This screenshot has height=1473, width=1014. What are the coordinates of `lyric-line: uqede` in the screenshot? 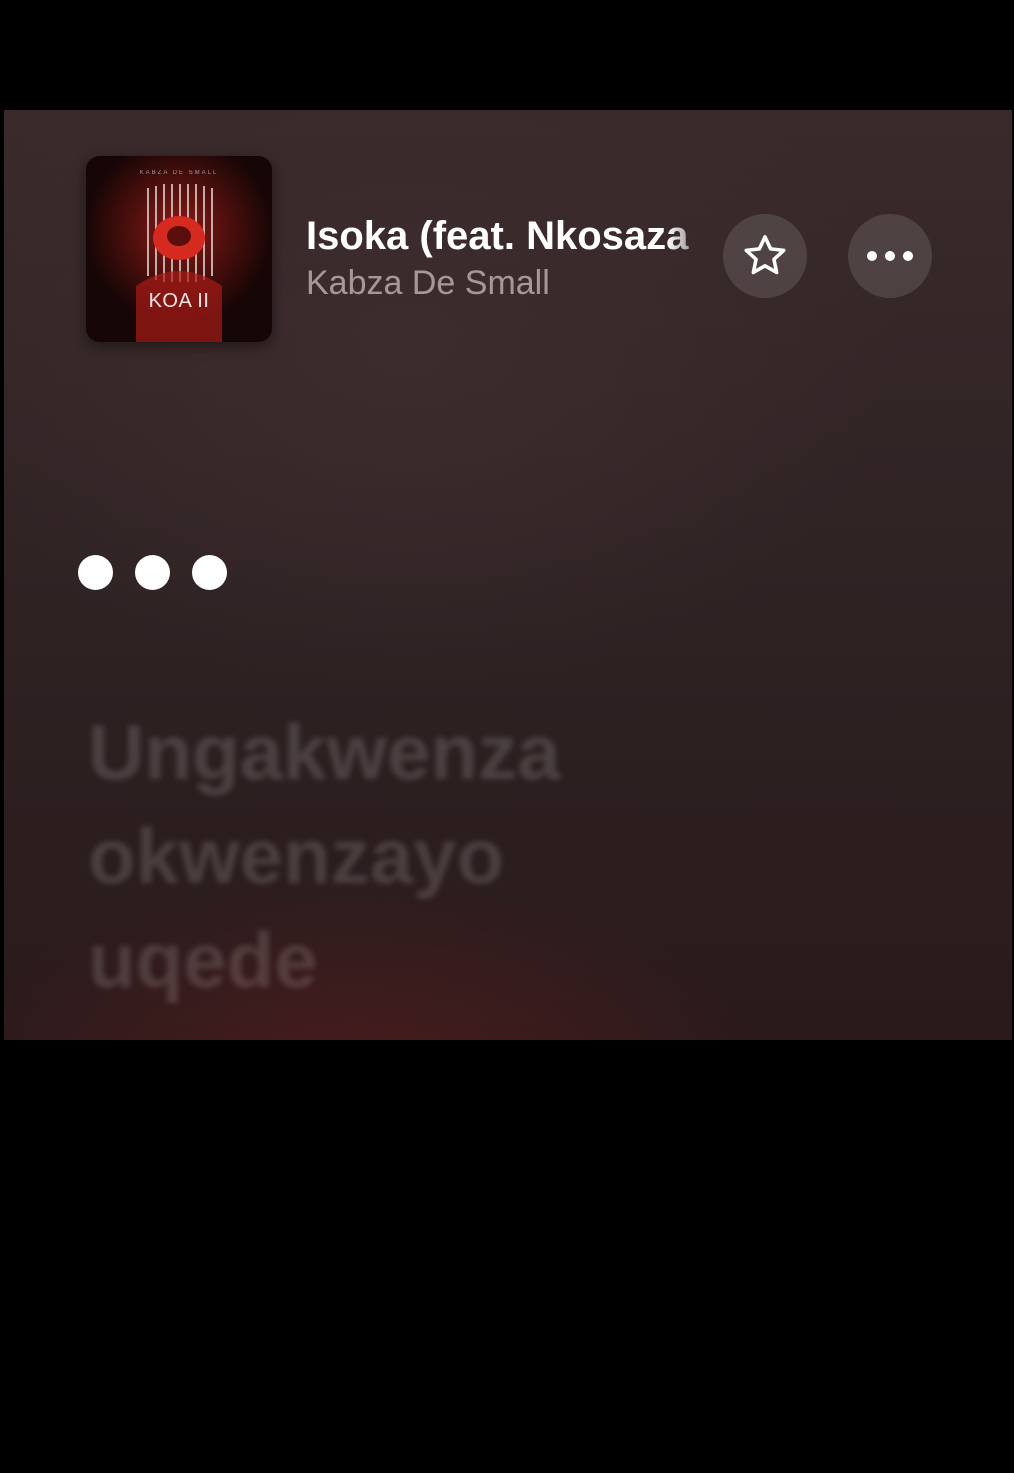 It's located at (408, 960).